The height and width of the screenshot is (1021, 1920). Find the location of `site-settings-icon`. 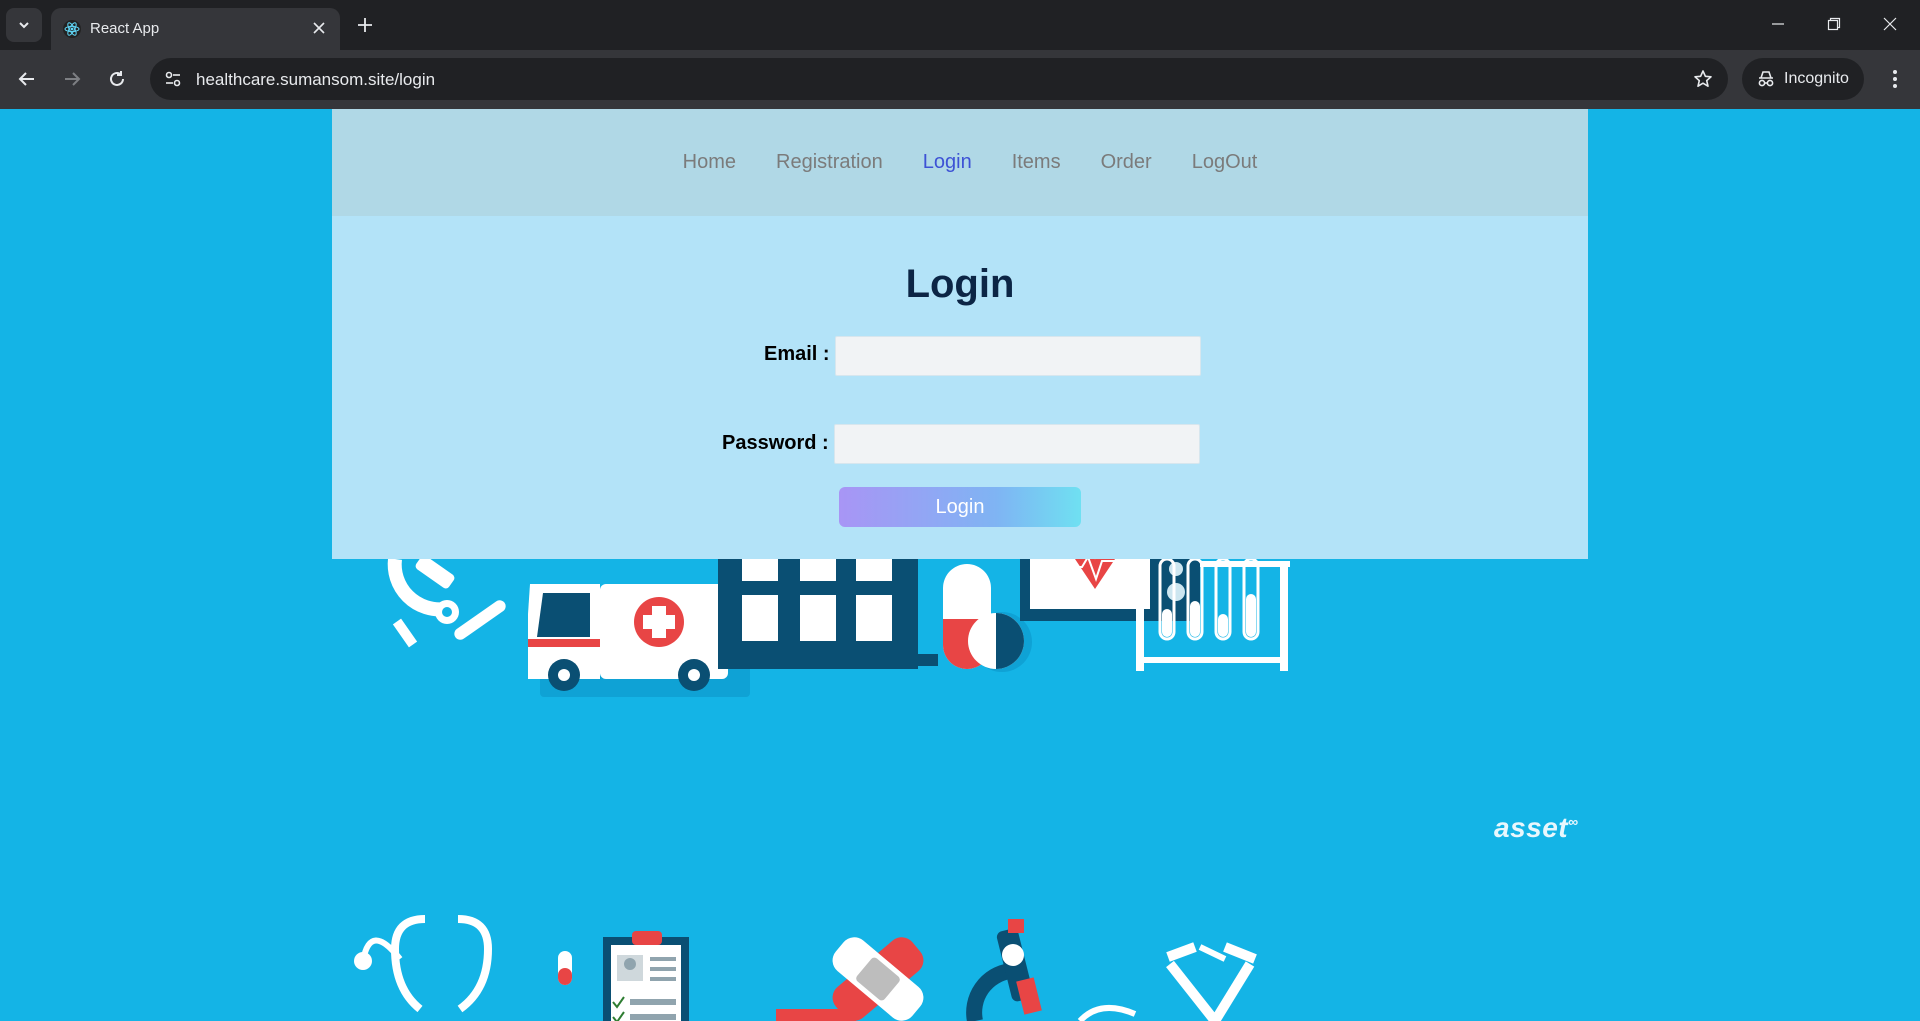

site-settings-icon is located at coordinates (173, 79).